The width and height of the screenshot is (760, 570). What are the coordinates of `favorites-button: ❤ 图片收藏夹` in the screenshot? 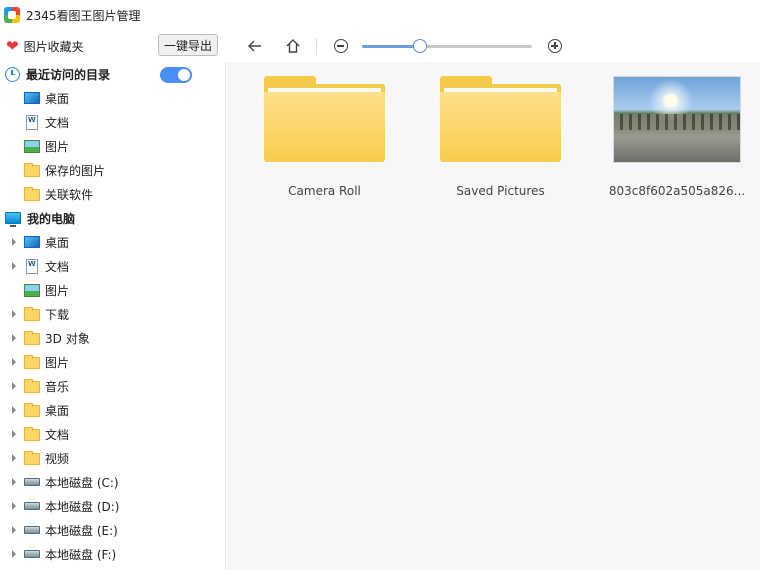 It's located at (81, 46).